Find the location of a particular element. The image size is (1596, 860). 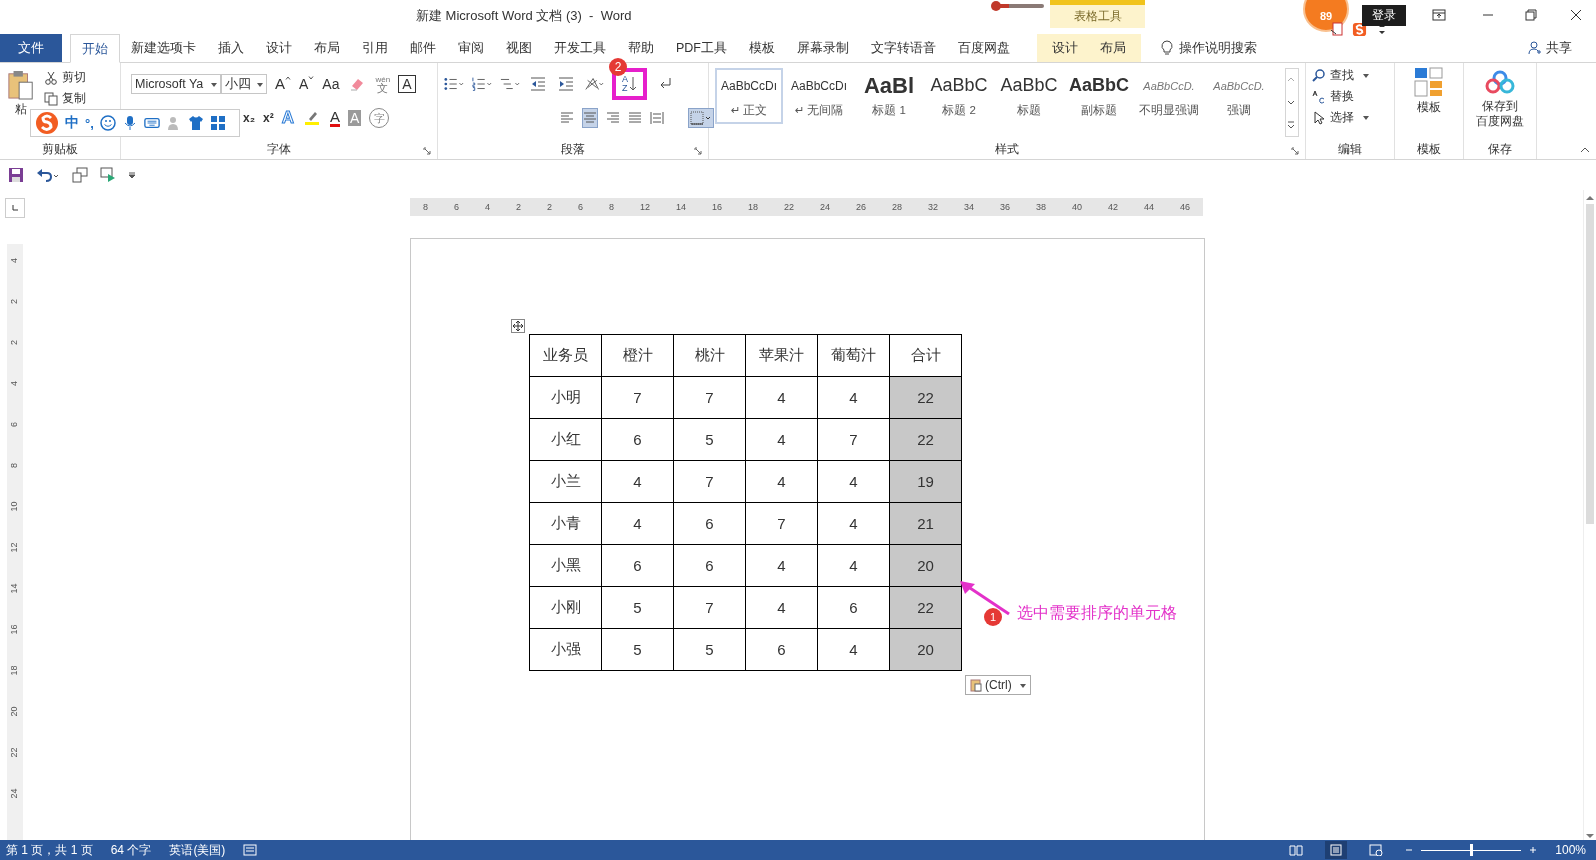

step-badge: 2 is located at coordinates (618, 67).